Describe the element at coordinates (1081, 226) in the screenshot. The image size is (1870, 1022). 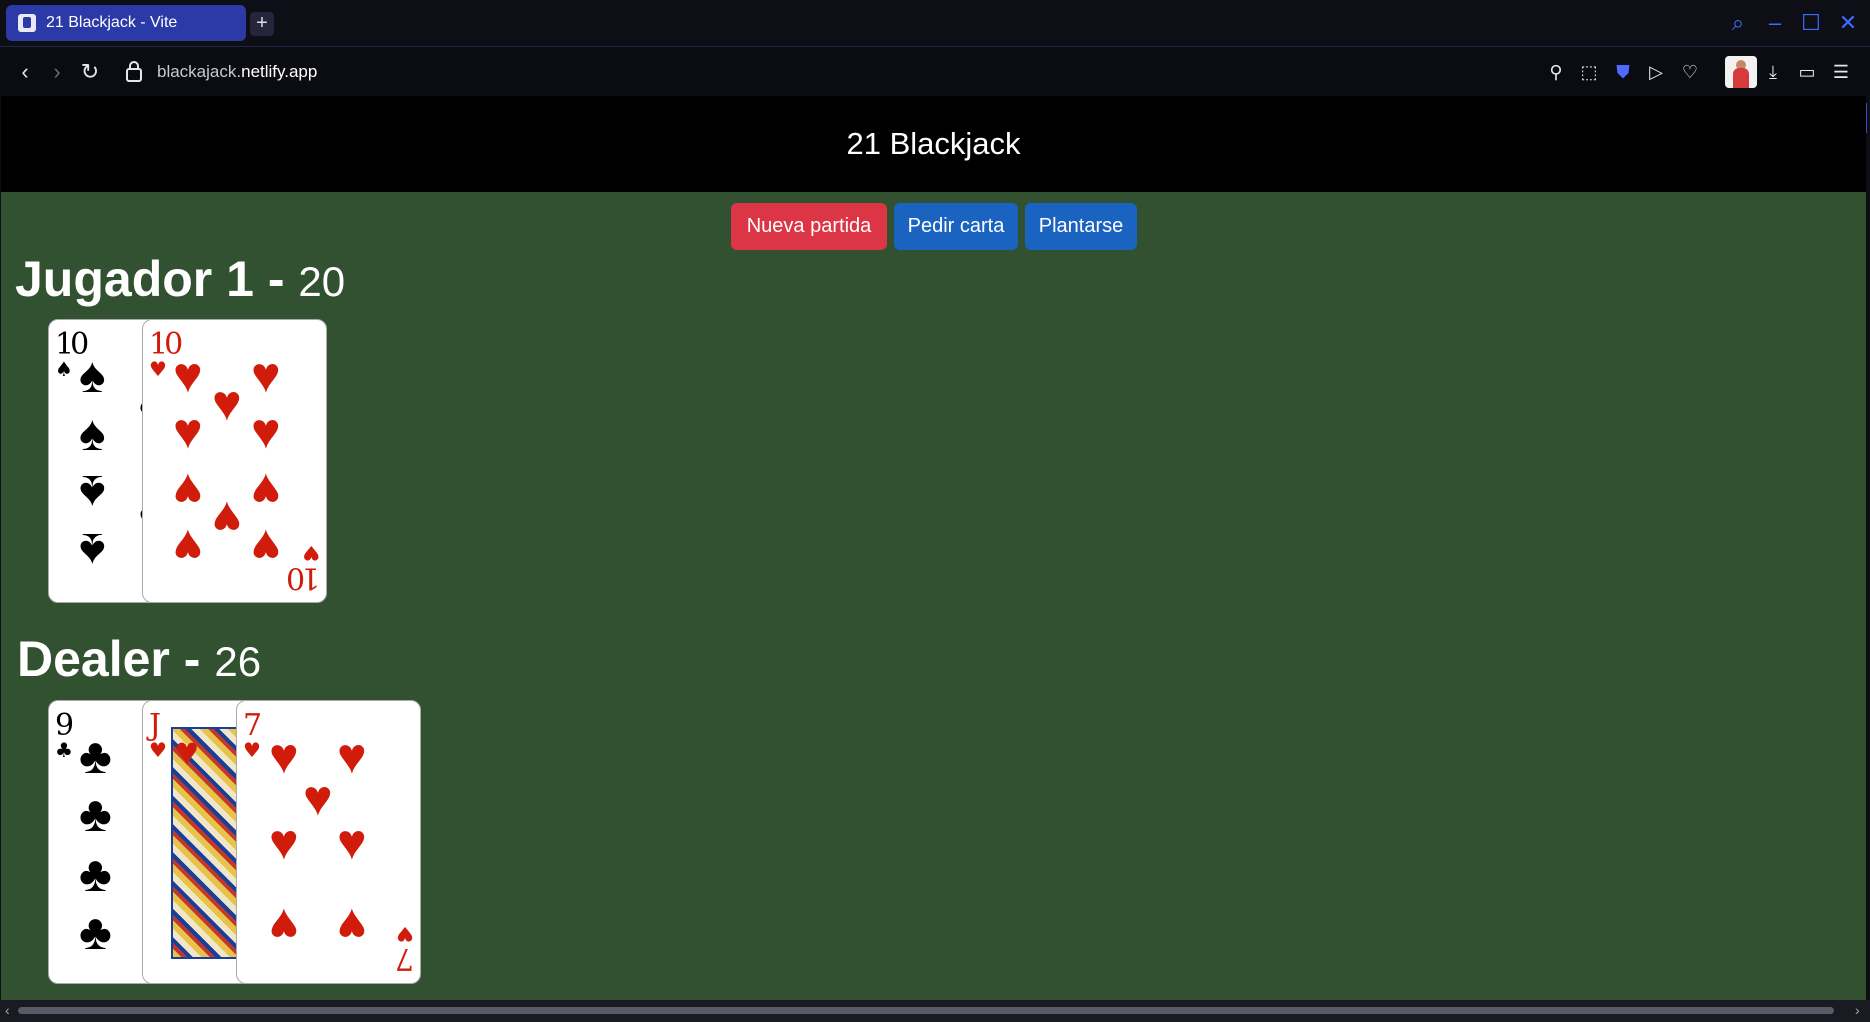
I see `stand-button: Plantarse` at that location.